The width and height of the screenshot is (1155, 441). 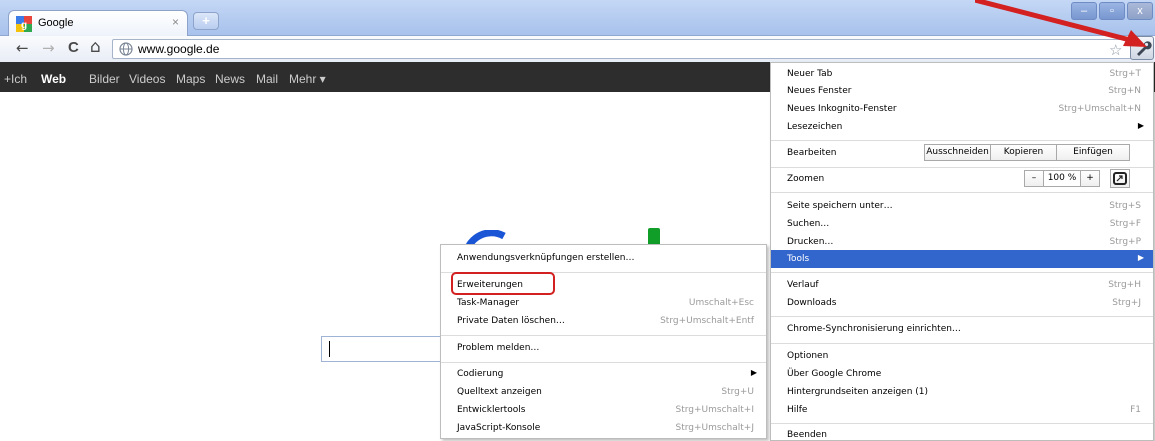 I want to click on copy-button: Kopieren, so click(x=1023, y=152).